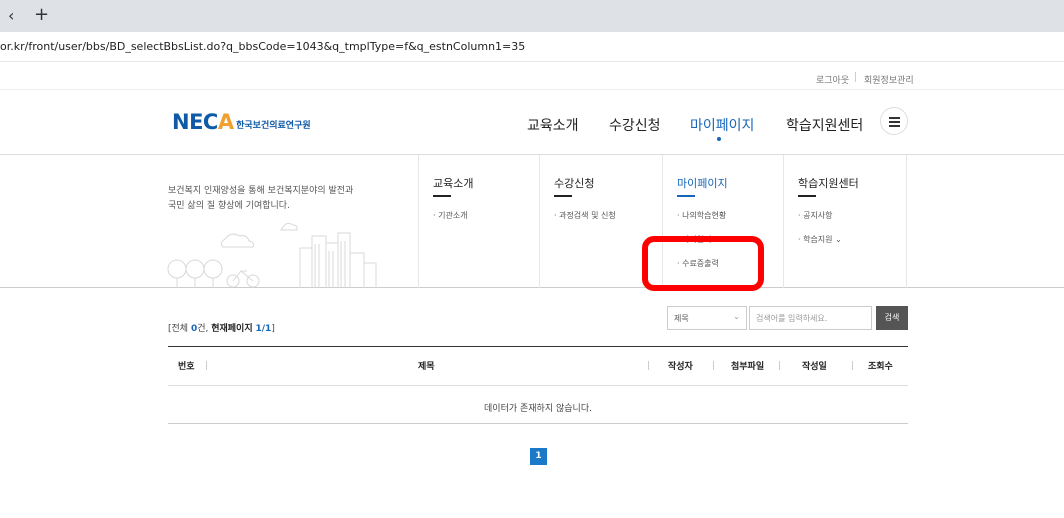 Image resolution: width=1064 pixels, height=518 pixels. What do you see at coordinates (229, 206) in the screenshot?
I see `description-line: 국민 삶의 질 향상에 기여합니다.` at bounding box center [229, 206].